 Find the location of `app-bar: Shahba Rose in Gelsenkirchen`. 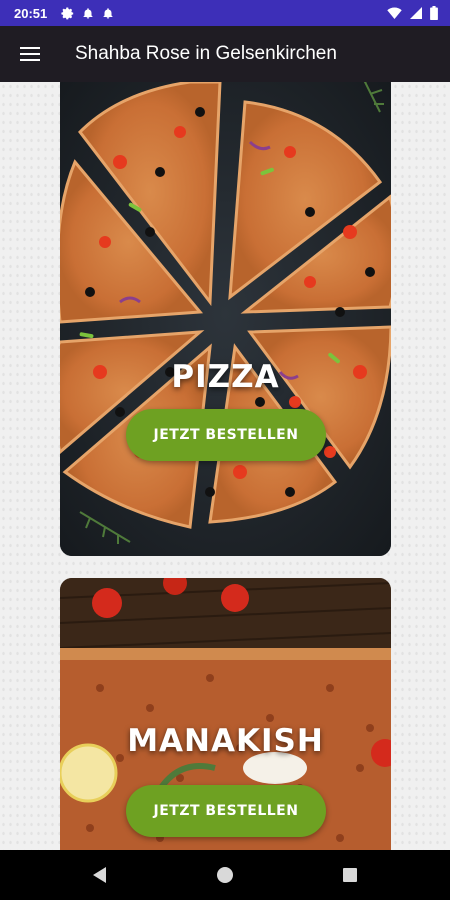

app-bar: Shahba Rose in Gelsenkirchen is located at coordinates (225, 54).